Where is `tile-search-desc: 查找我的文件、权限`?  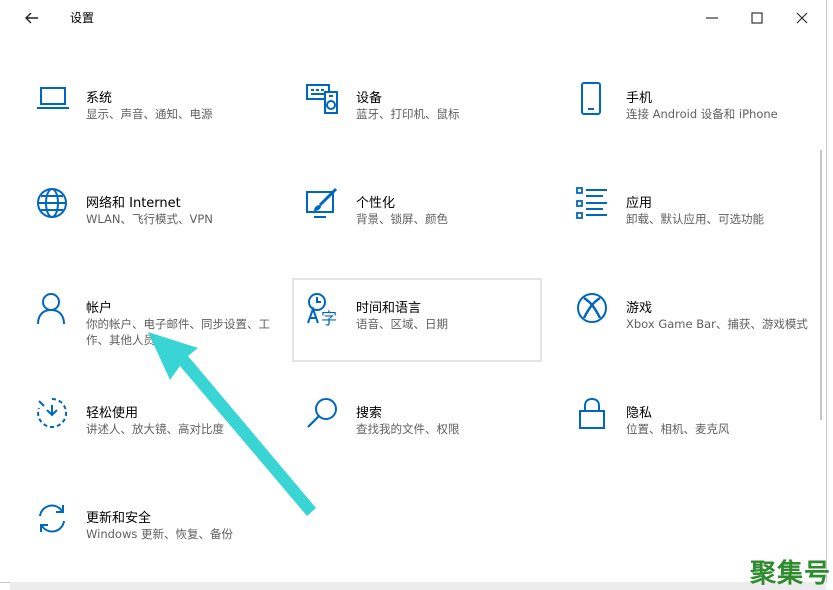
tile-search-desc: 查找我的文件、权限 is located at coordinates (408, 429).